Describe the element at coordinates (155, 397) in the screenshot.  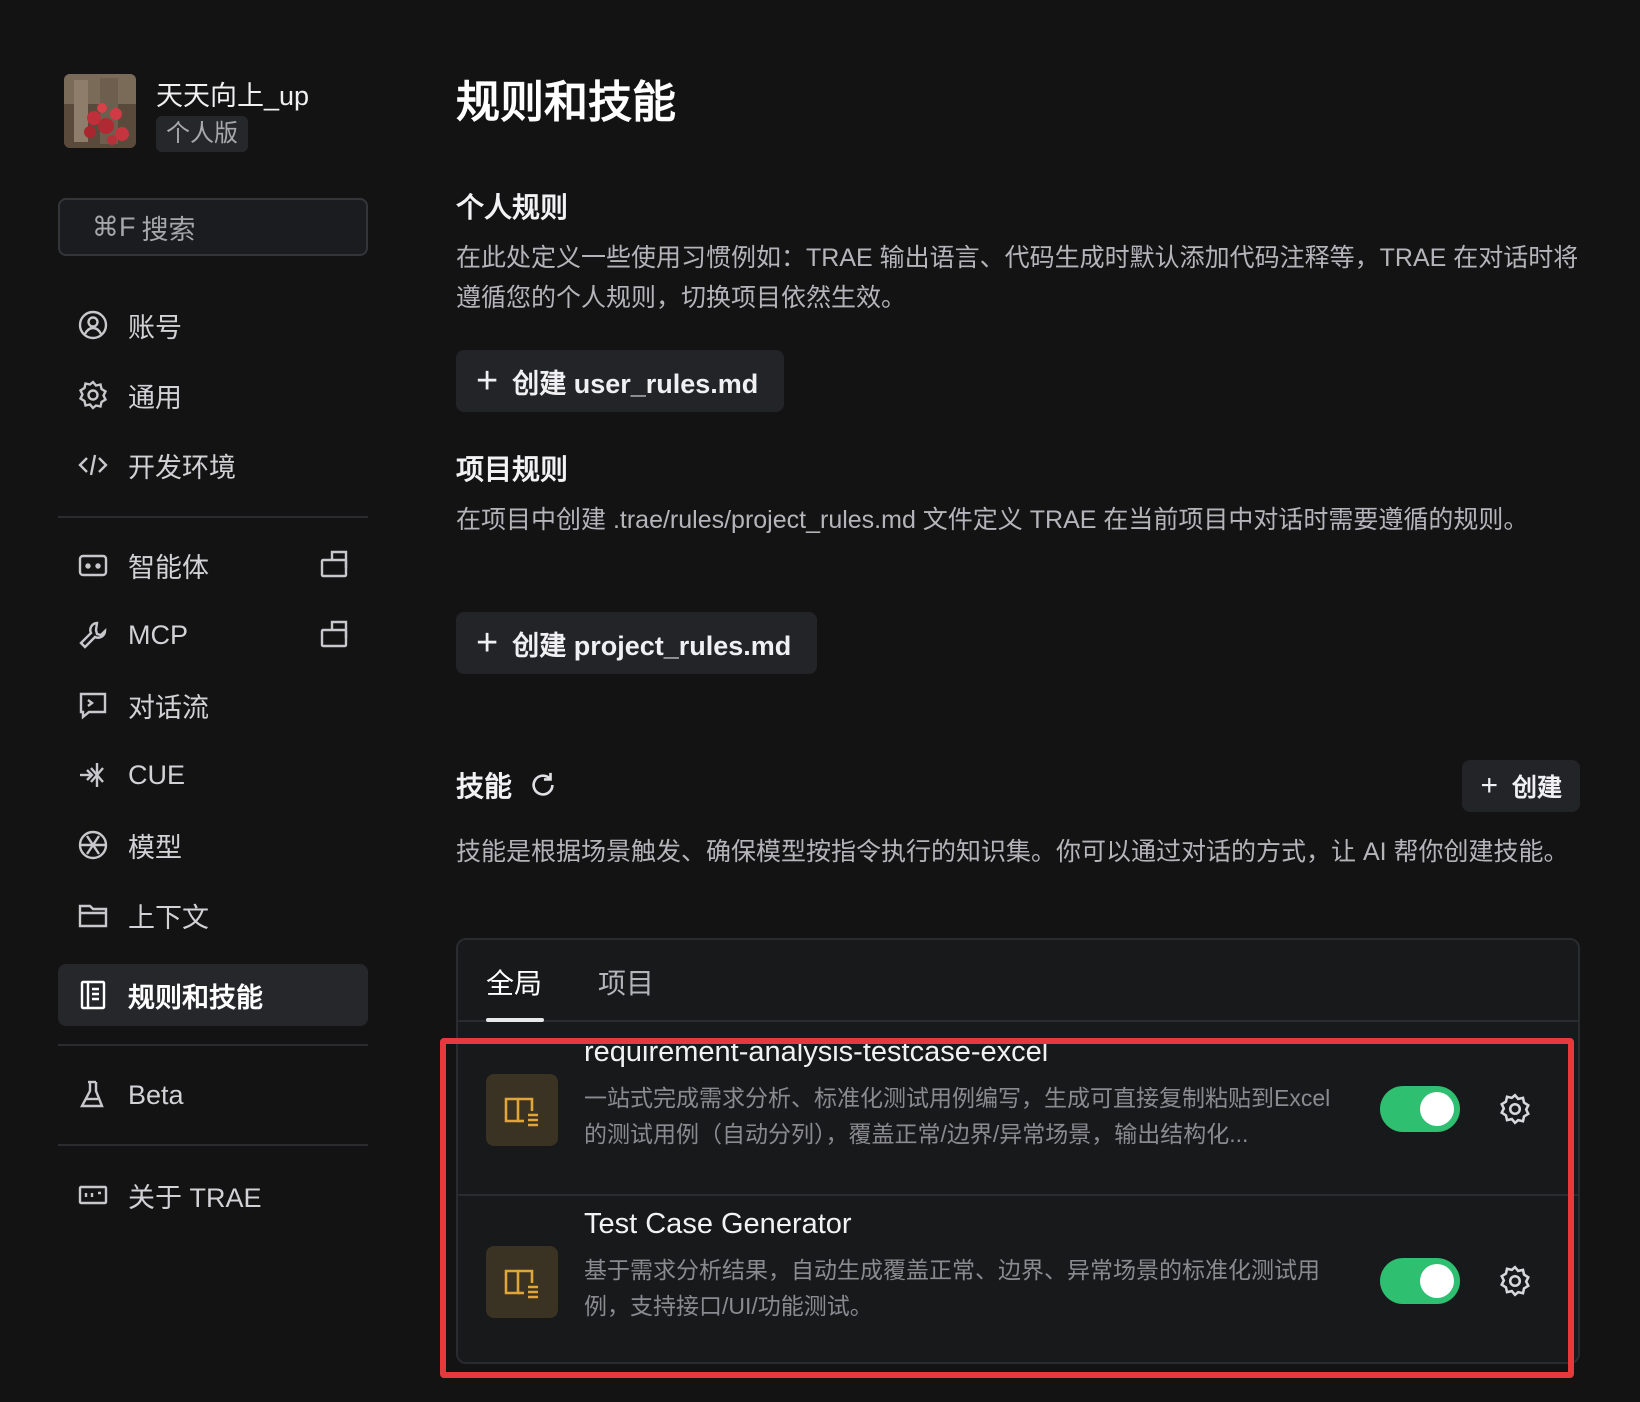
I see `sidebar-item-label: 通用` at that location.